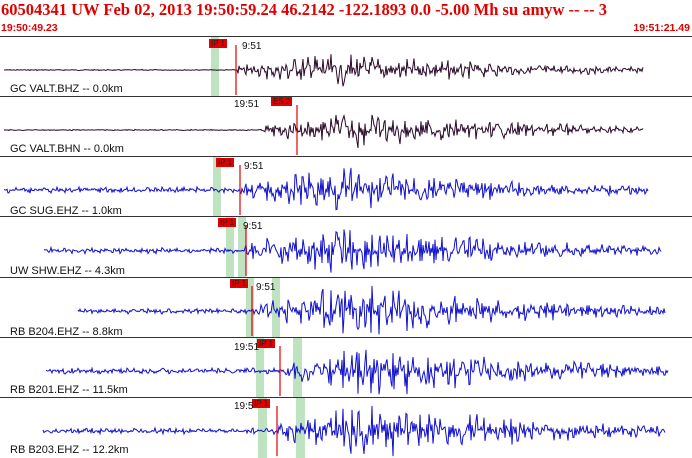  I want to click on trace-panel-valt-bhz: IP 1 9:51 GC VALT.BHZ -- 0.0km, so click(346, 67).